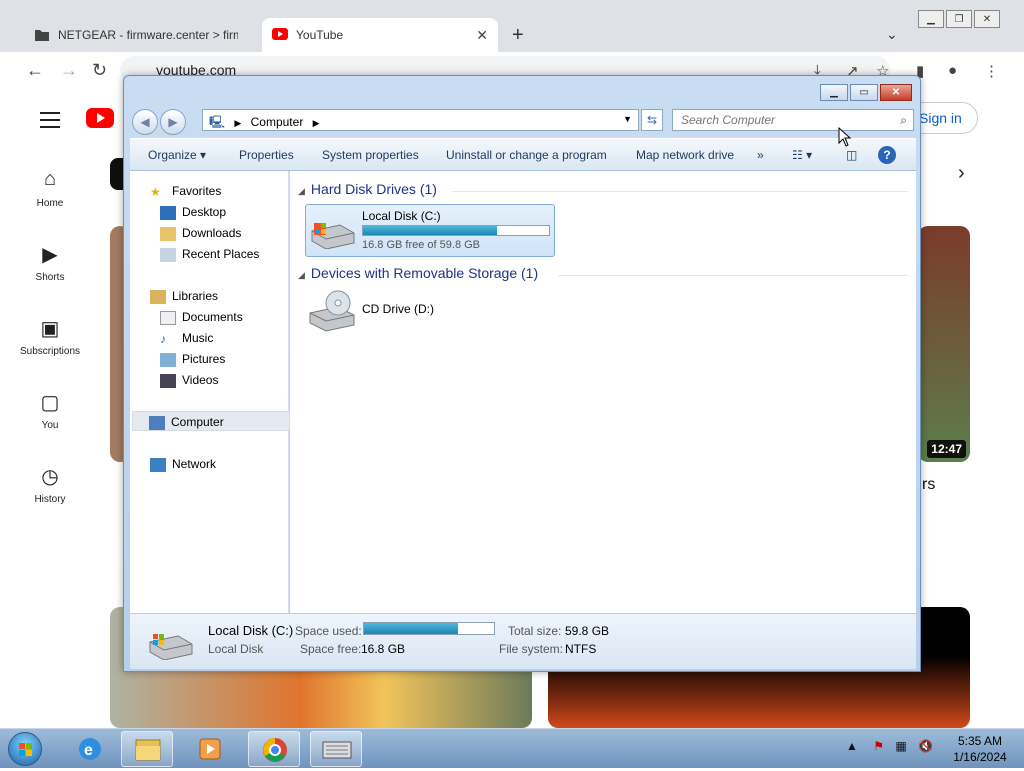  I want to click on keyboard-icon, so click(337, 750).